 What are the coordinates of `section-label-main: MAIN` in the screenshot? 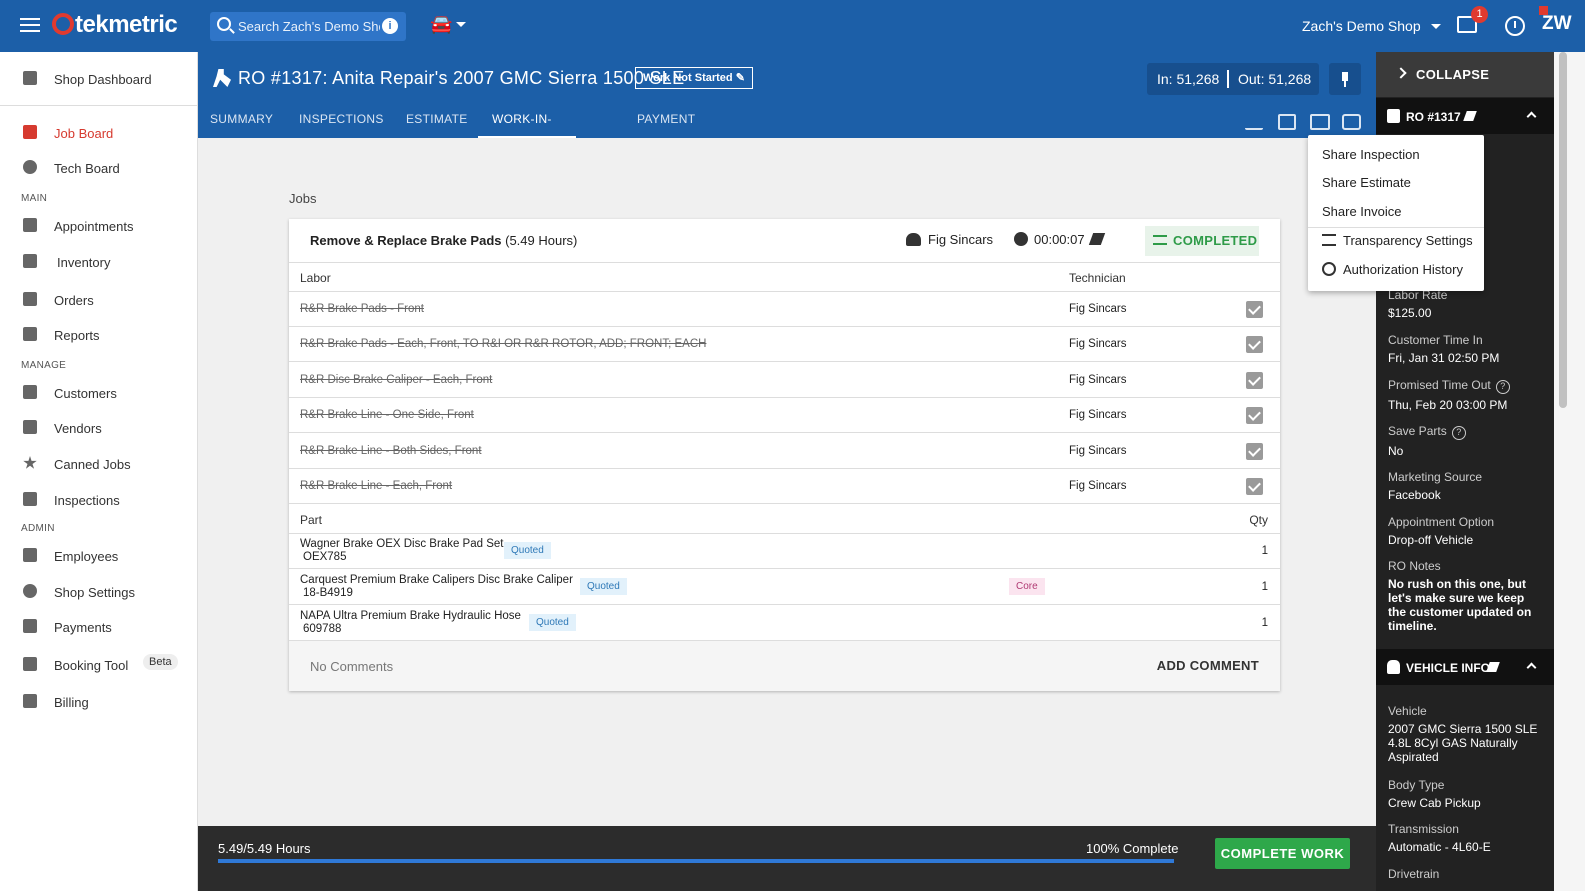 It's located at (34, 198).